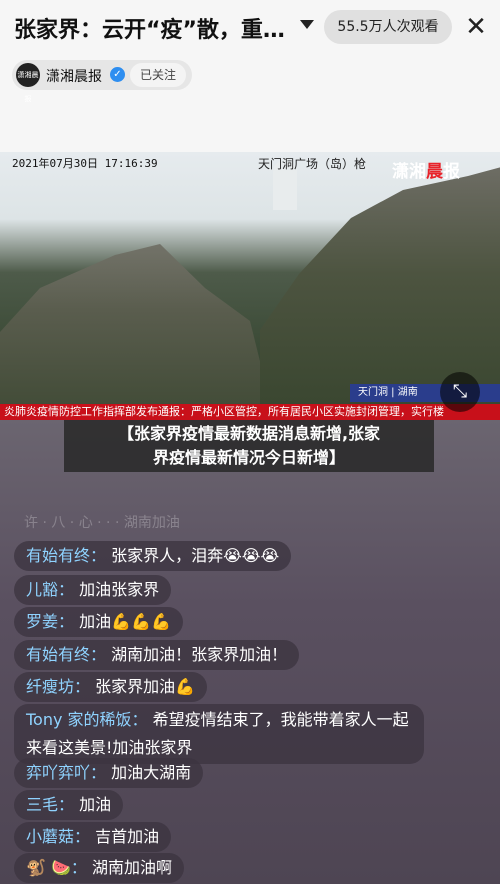  What do you see at coordinates (66, 772) in the screenshot?
I see `chat-user: 弈吖弈吖：` at bounding box center [66, 772].